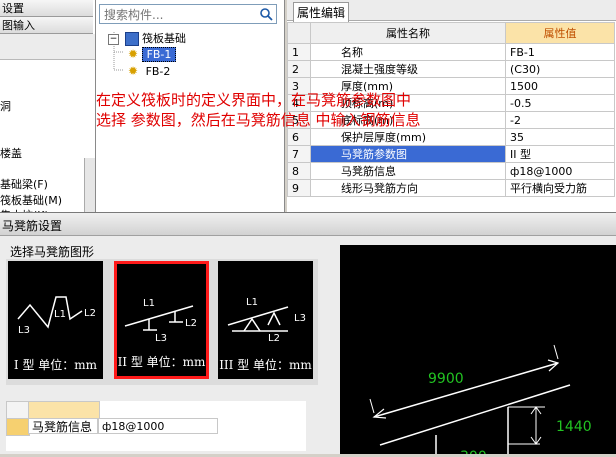 This screenshot has width=616, height=457. What do you see at coordinates (113, 39) in the screenshot?
I see `collapse-icon: −` at bounding box center [113, 39].